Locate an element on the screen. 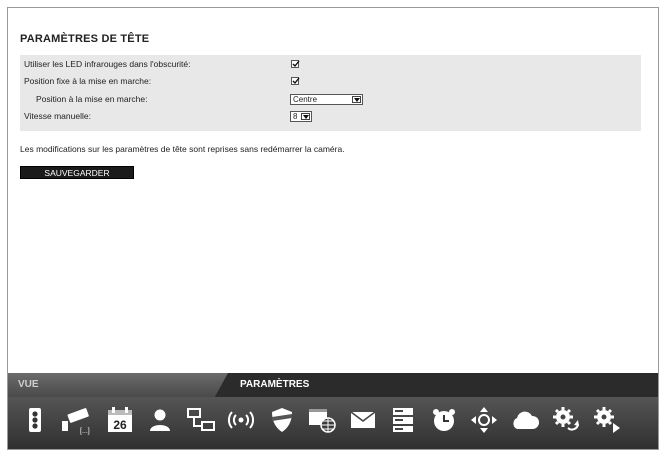 The width and height of the screenshot is (666, 452). ir-led-checkbox is located at coordinates (295, 64).